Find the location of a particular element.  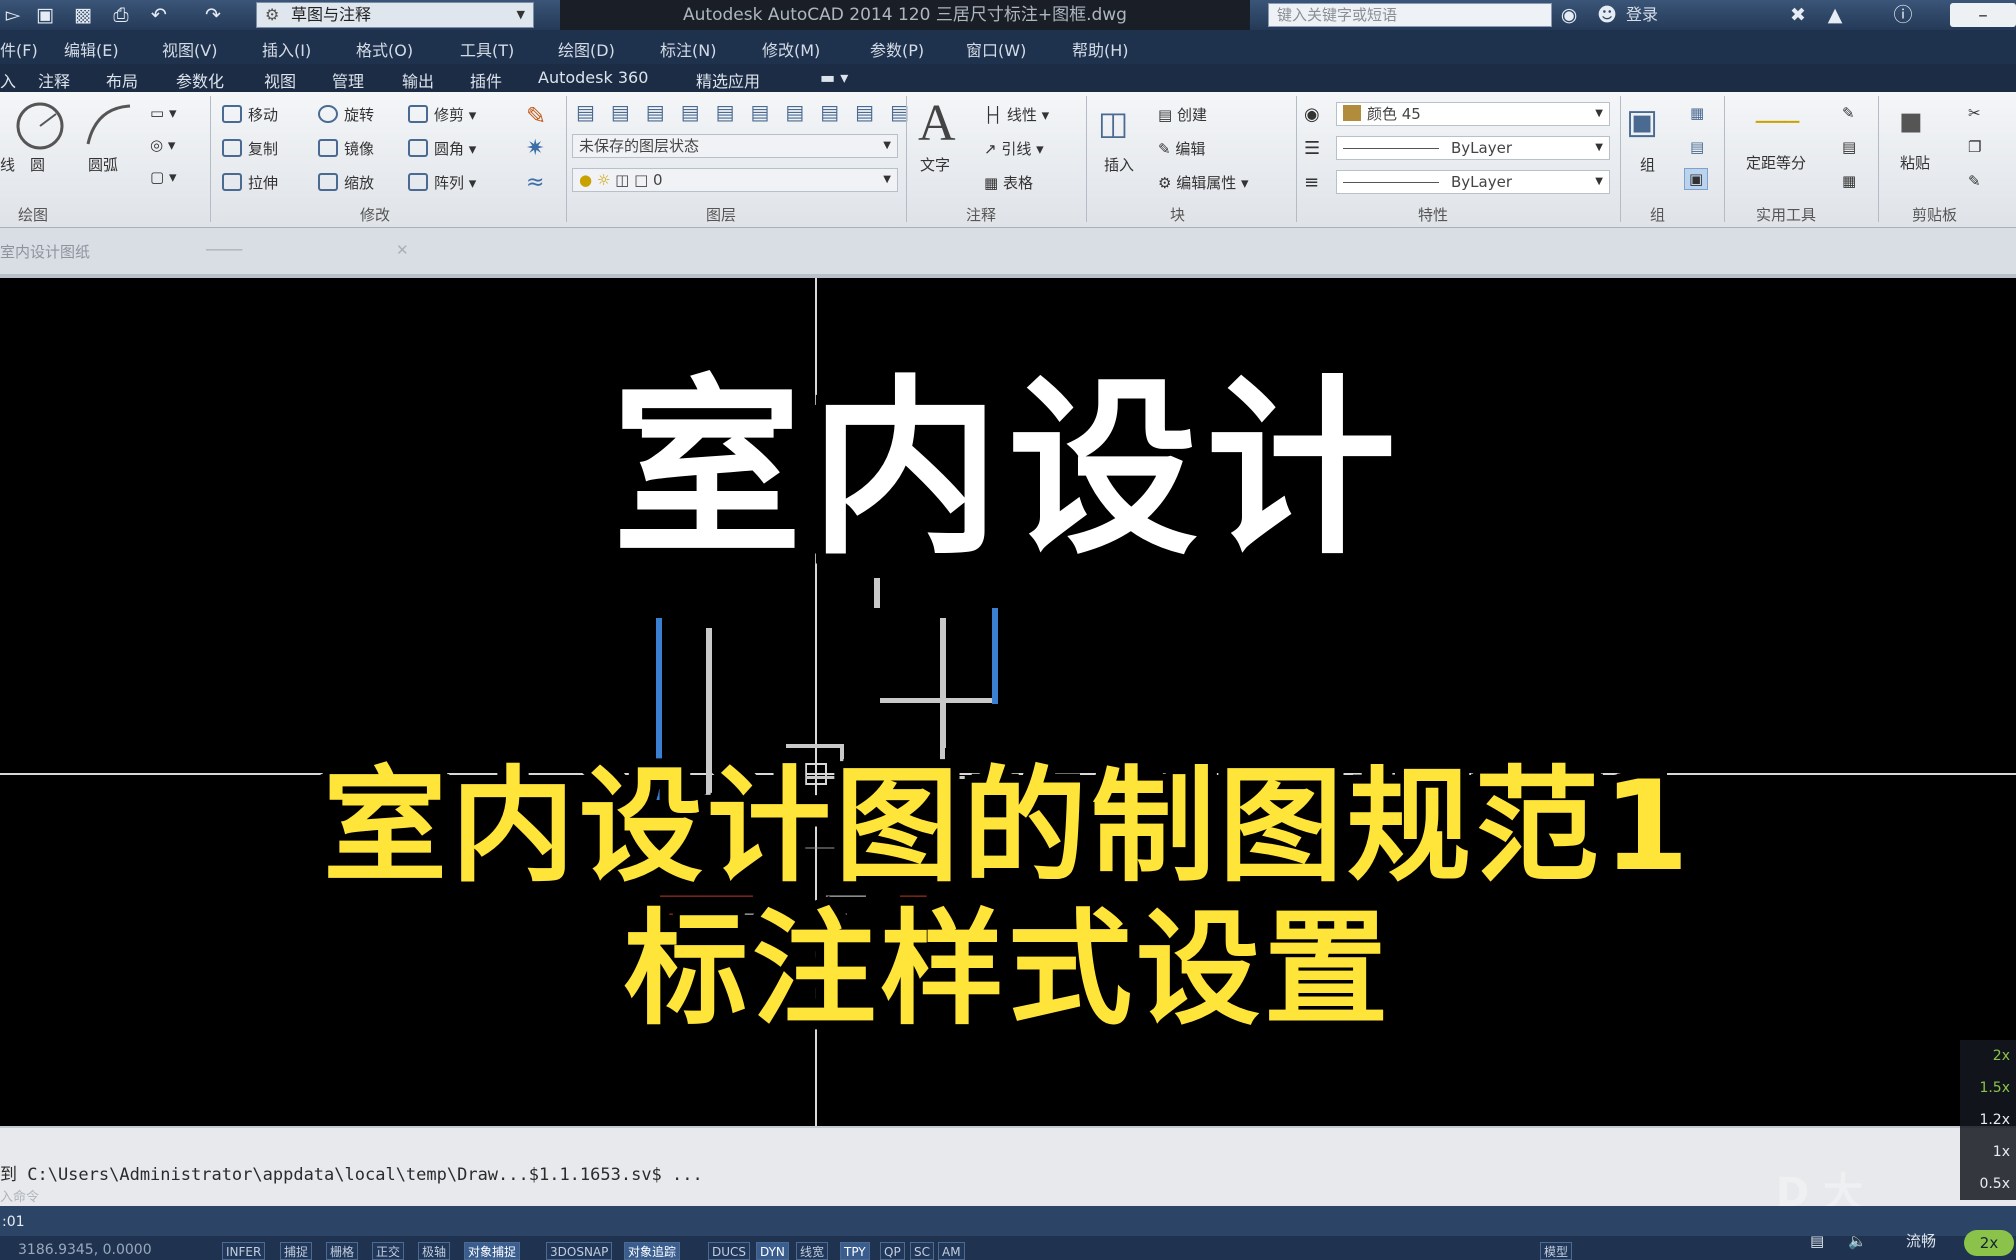

status-toggle: 极轴 is located at coordinates (434, 1251).